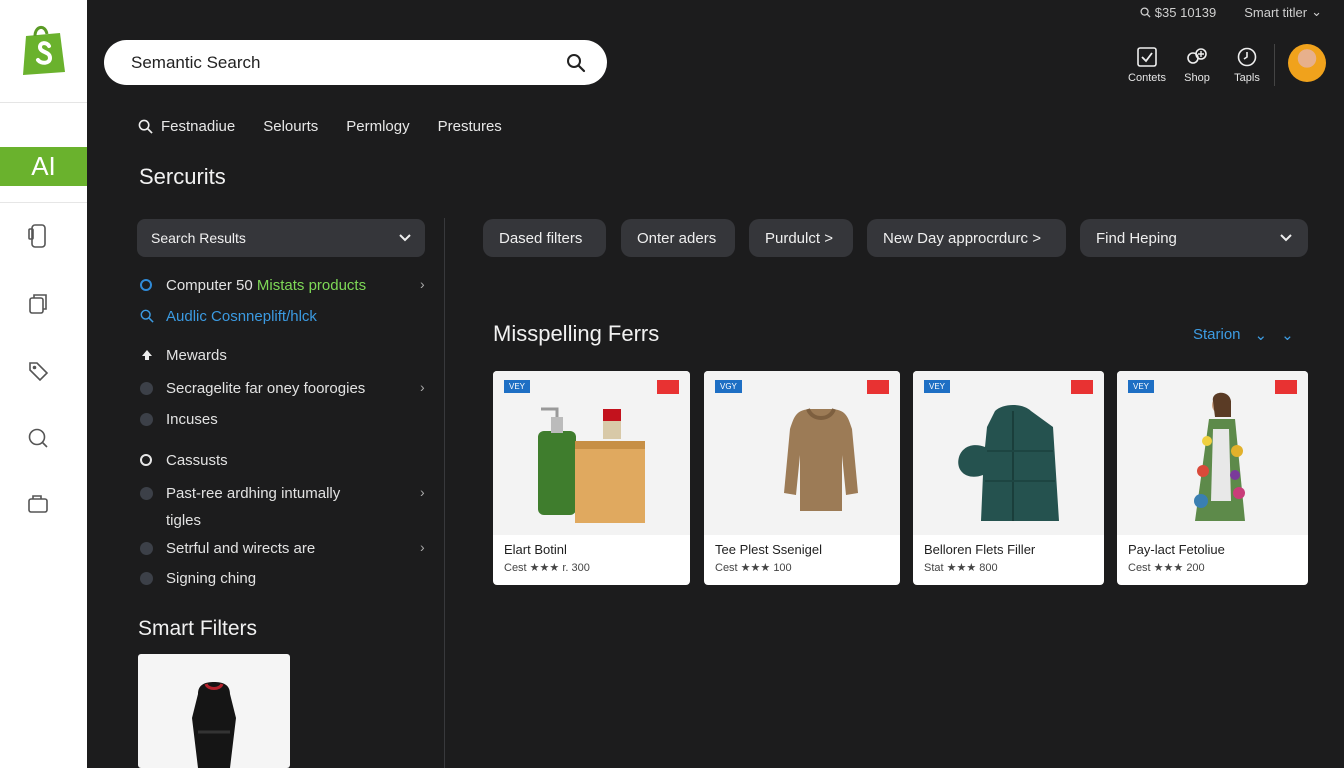 The image size is (1344, 768). I want to click on product-name: Belloren Flets Filler, so click(980, 549).